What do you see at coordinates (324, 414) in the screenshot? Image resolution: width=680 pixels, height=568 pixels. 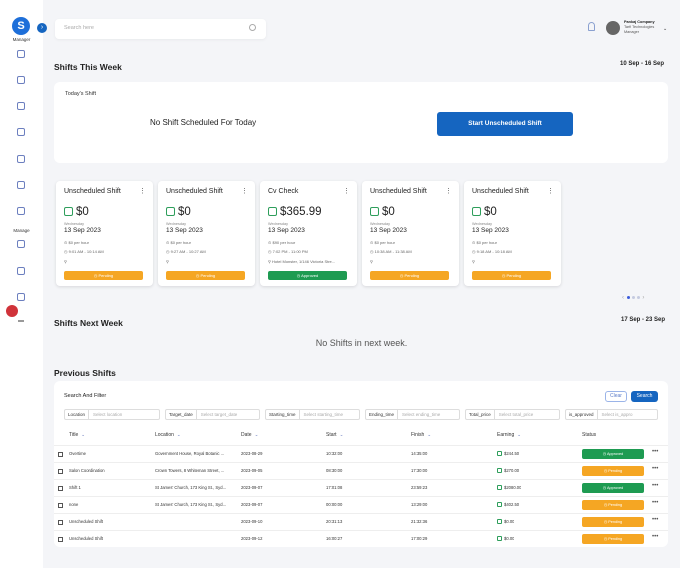 I see `filter-input: Select starting_time` at bounding box center [324, 414].